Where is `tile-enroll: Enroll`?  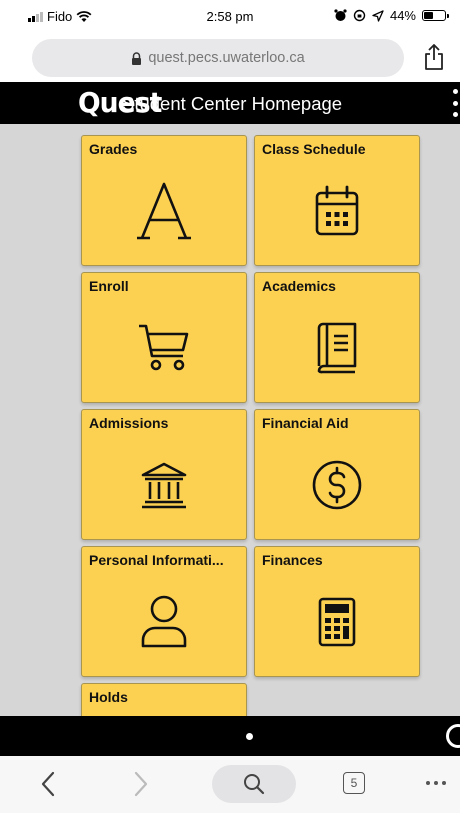 tile-enroll: Enroll is located at coordinates (164, 337).